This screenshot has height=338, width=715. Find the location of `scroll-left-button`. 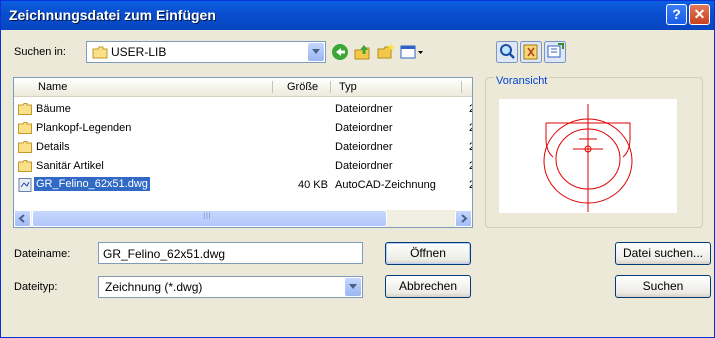

scroll-left-button is located at coordinates (22, 218).